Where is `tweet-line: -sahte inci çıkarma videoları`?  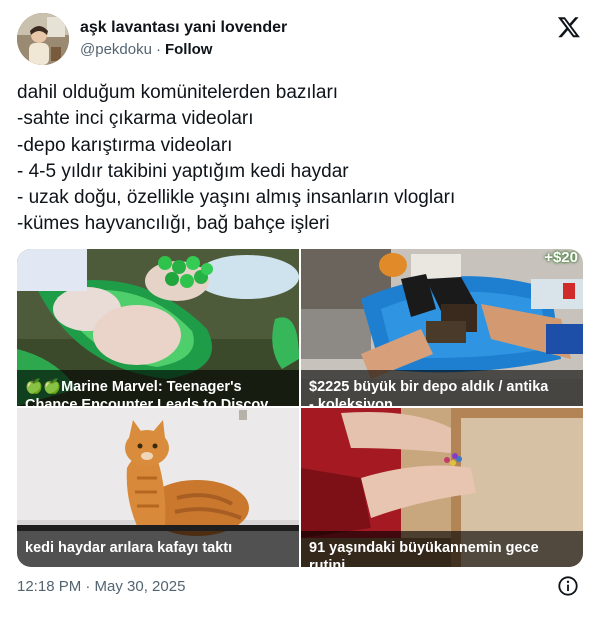 tweet-line: -sahte inci çıkarma videoları is located at coordinates (135, 119).